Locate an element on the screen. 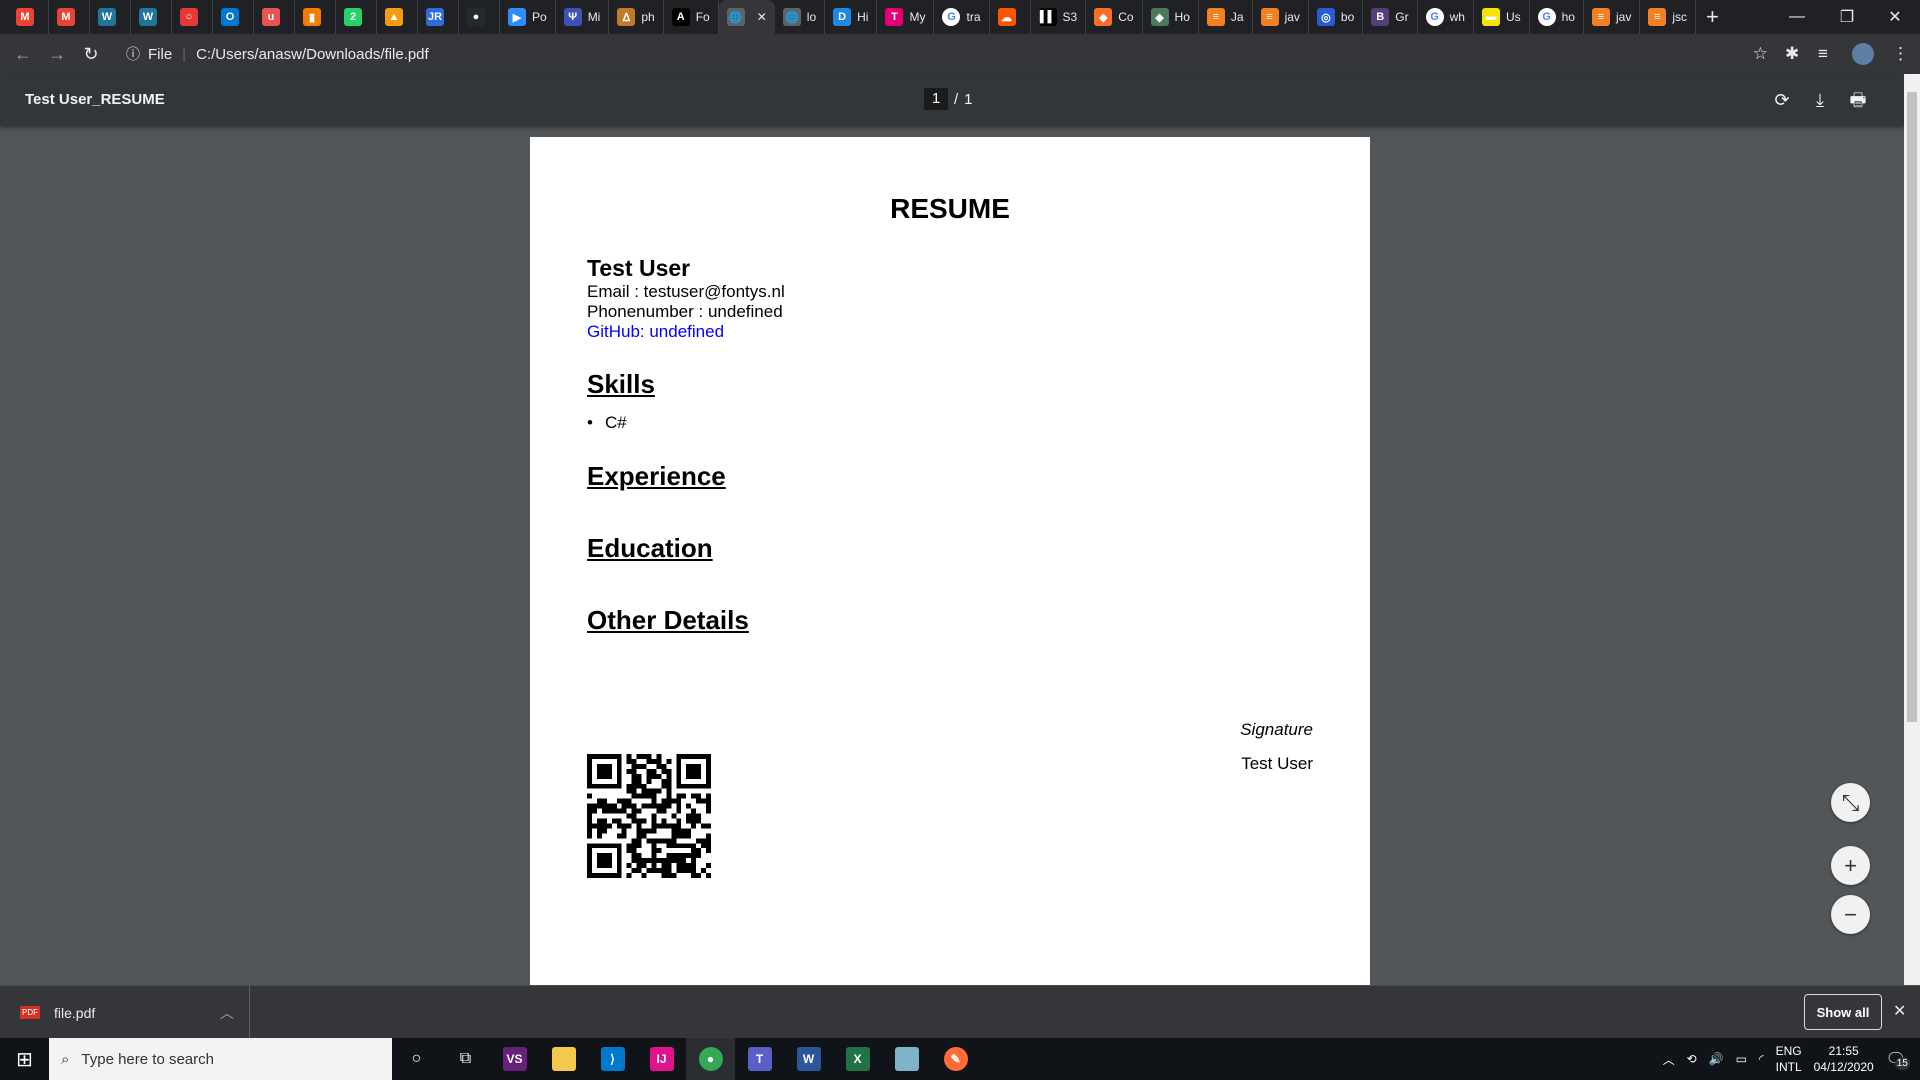 This screenshot has height=1080, width=1920. resume-heading: RESUME is located at coordinates (950, 208).